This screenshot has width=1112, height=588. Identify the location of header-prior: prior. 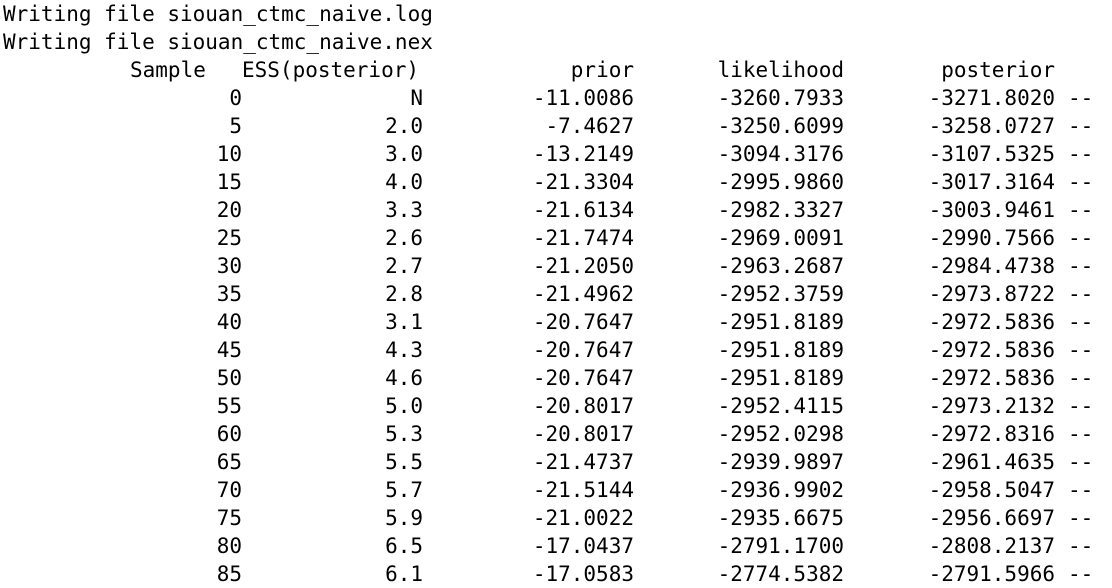
(602, 70).